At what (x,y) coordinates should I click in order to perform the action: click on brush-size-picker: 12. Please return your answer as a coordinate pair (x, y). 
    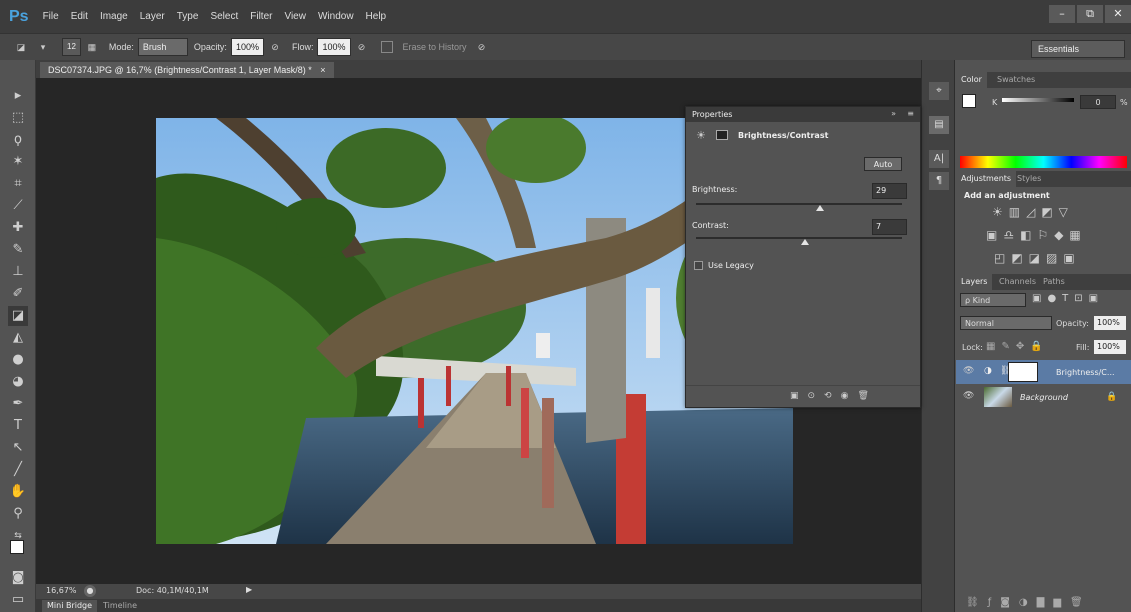
    Looking at the image, I should click on (71, 47).